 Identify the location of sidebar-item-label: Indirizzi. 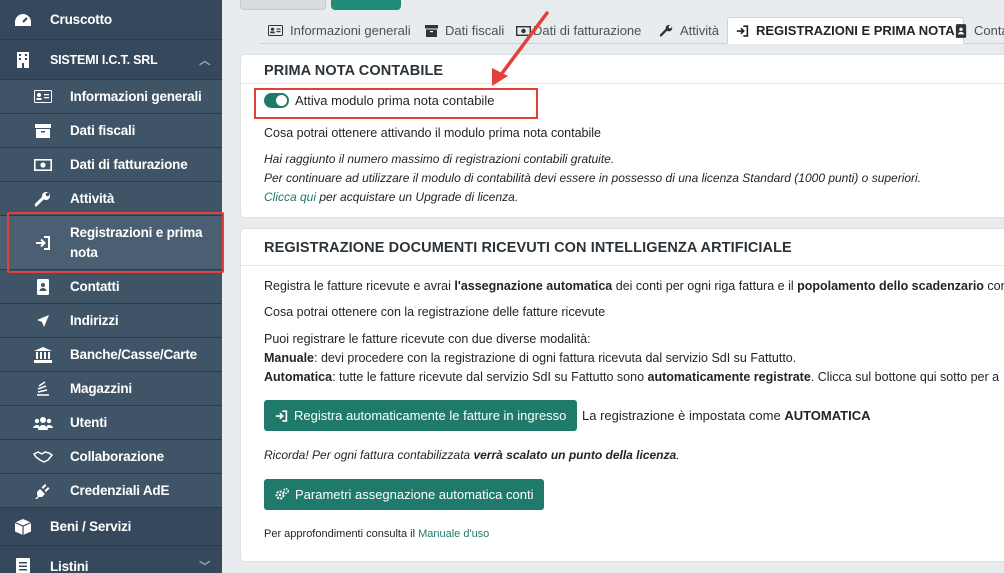
(94, 320).